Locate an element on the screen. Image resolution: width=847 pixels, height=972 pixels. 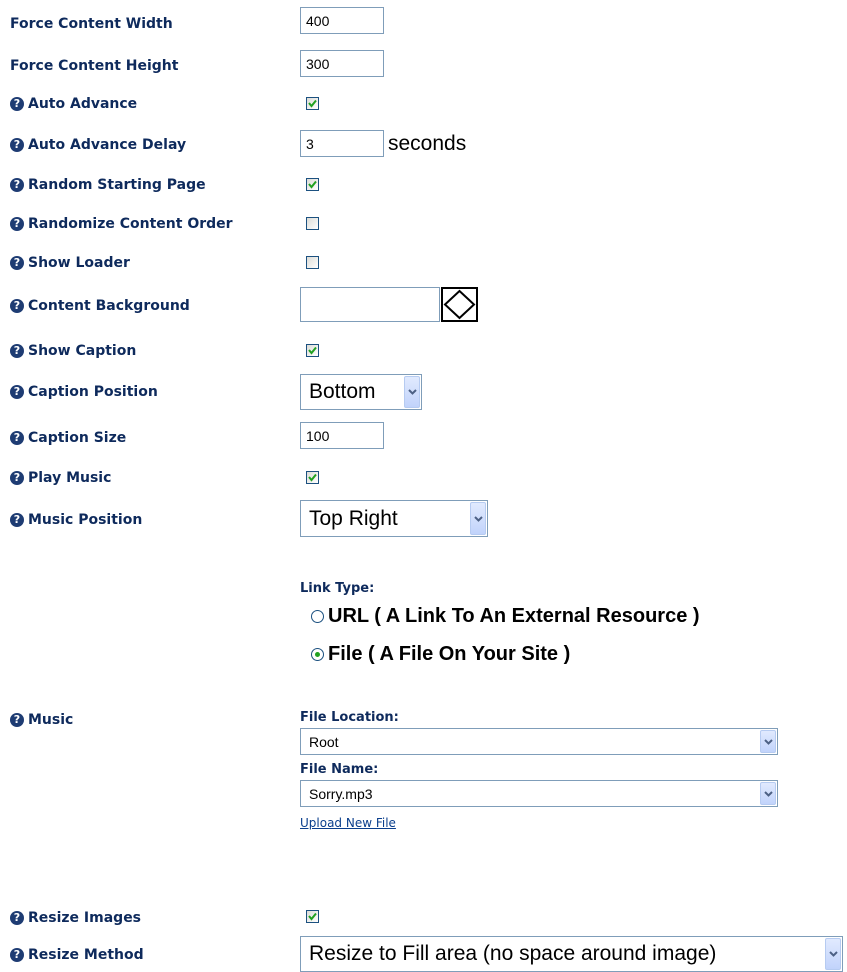
resize-method-text: Resize Method is located at coordinates (86, 955).